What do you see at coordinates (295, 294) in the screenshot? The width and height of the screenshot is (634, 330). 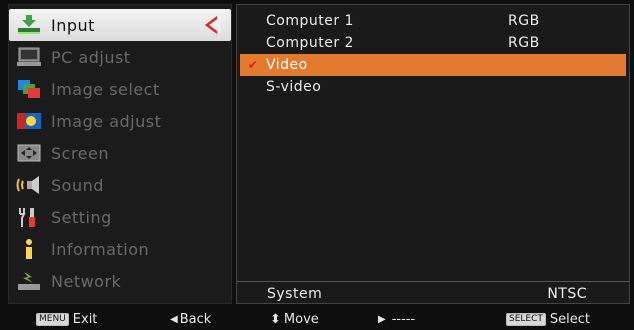 I see `system-label: System` at bounding box center [295, 294].